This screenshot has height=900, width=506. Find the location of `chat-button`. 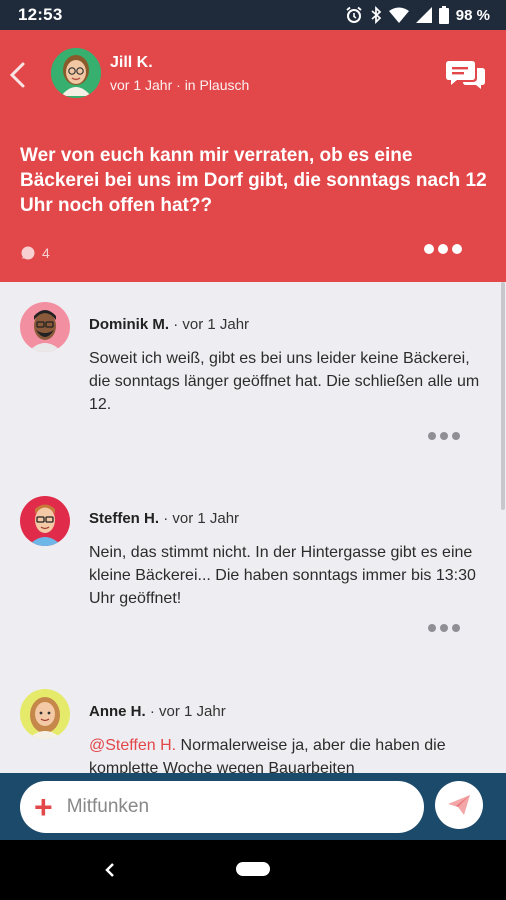

chat-button is located at coordinates (466, 75).